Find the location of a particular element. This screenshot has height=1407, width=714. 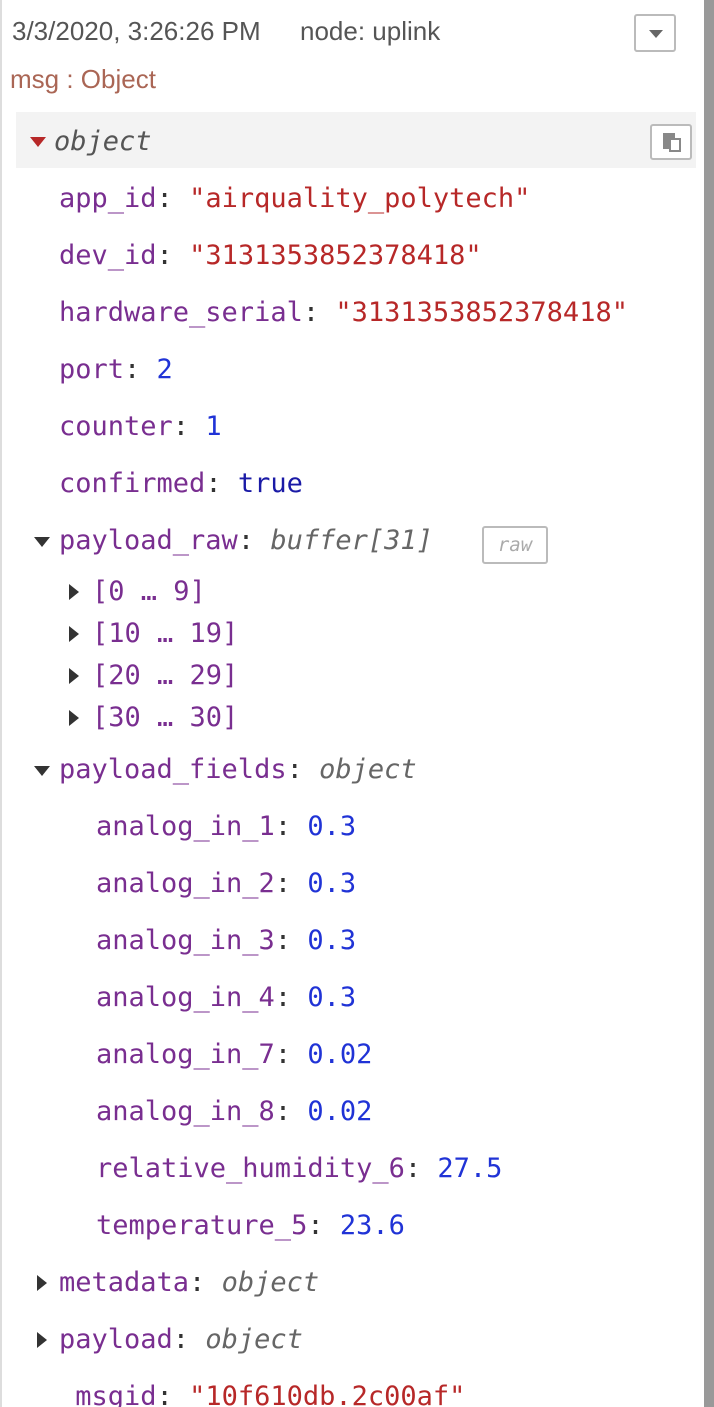

payload-field-row: analog_in_2: 0.3 is located at coordinates (226, 884).